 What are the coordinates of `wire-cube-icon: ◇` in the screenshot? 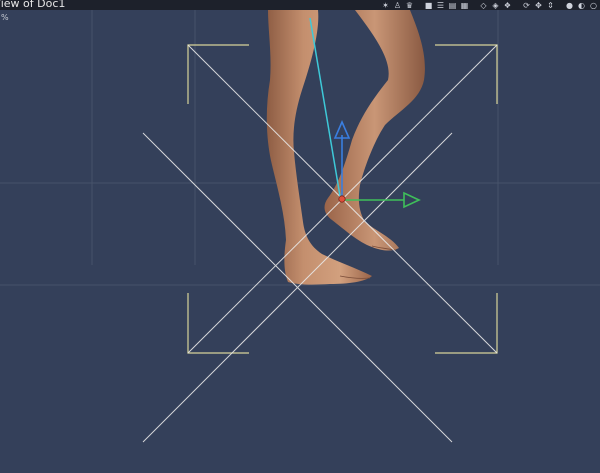 It's located at (483, 5).